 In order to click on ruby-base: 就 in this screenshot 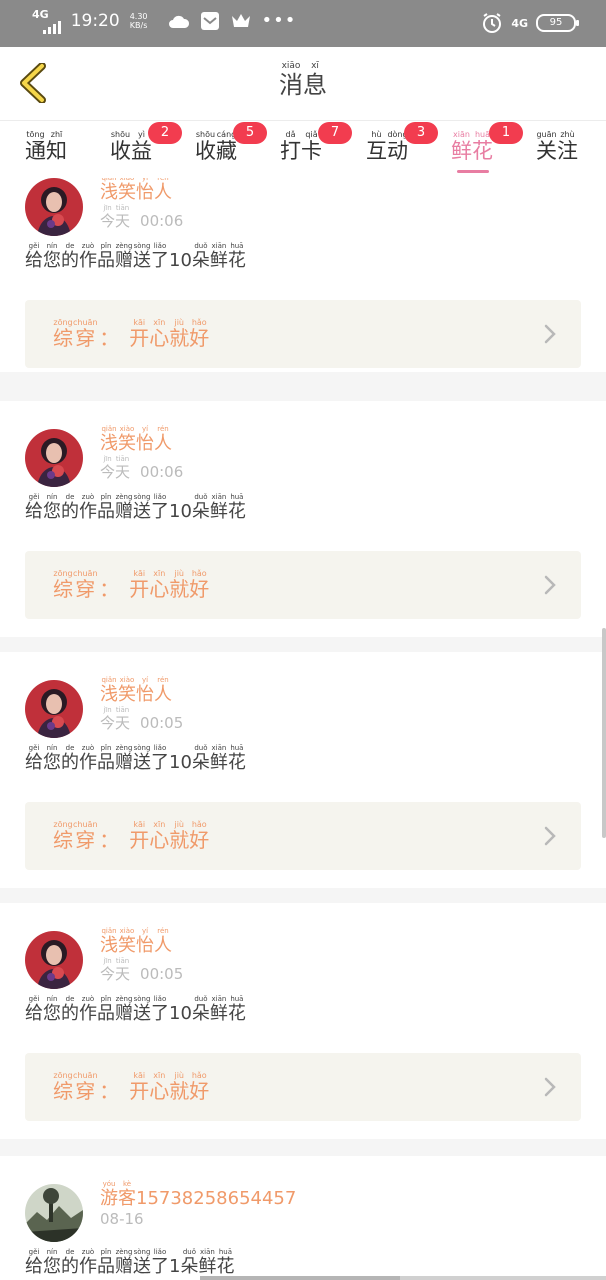, I will do `click(179, 840)`.